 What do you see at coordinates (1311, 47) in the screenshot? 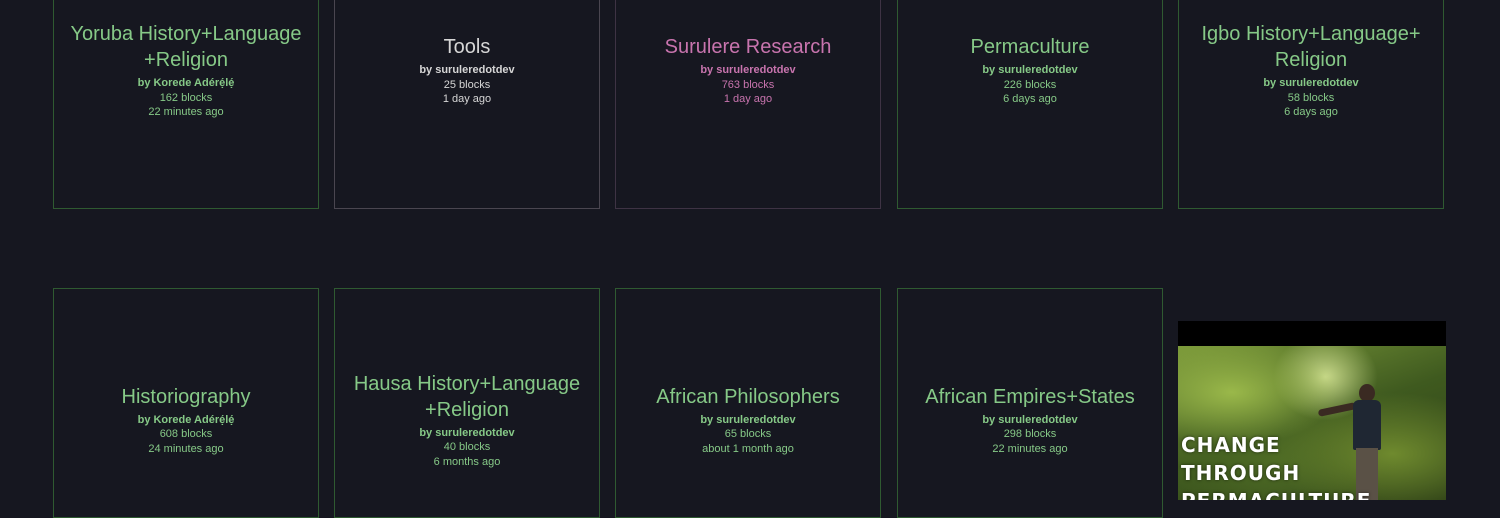
I see `channel-title: Igbo History+Language+Religion` at bounding box center [1311, 47].